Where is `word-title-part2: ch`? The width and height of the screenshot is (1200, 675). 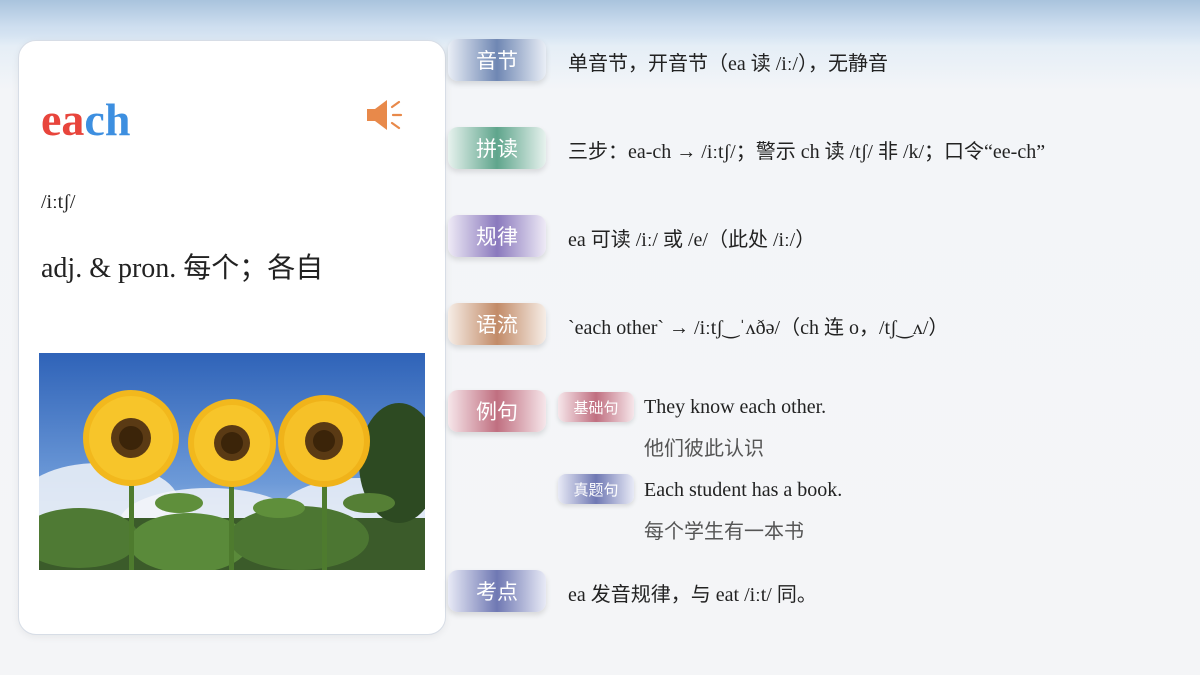 word-title-part2: ch is located at coordinates (107, 119).